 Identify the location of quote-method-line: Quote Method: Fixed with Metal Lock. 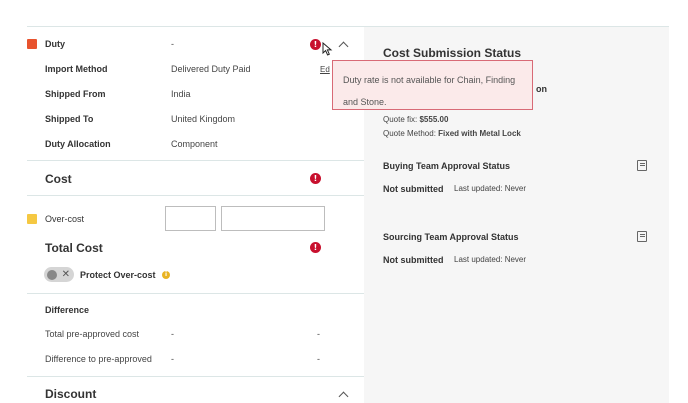
(452, 133).